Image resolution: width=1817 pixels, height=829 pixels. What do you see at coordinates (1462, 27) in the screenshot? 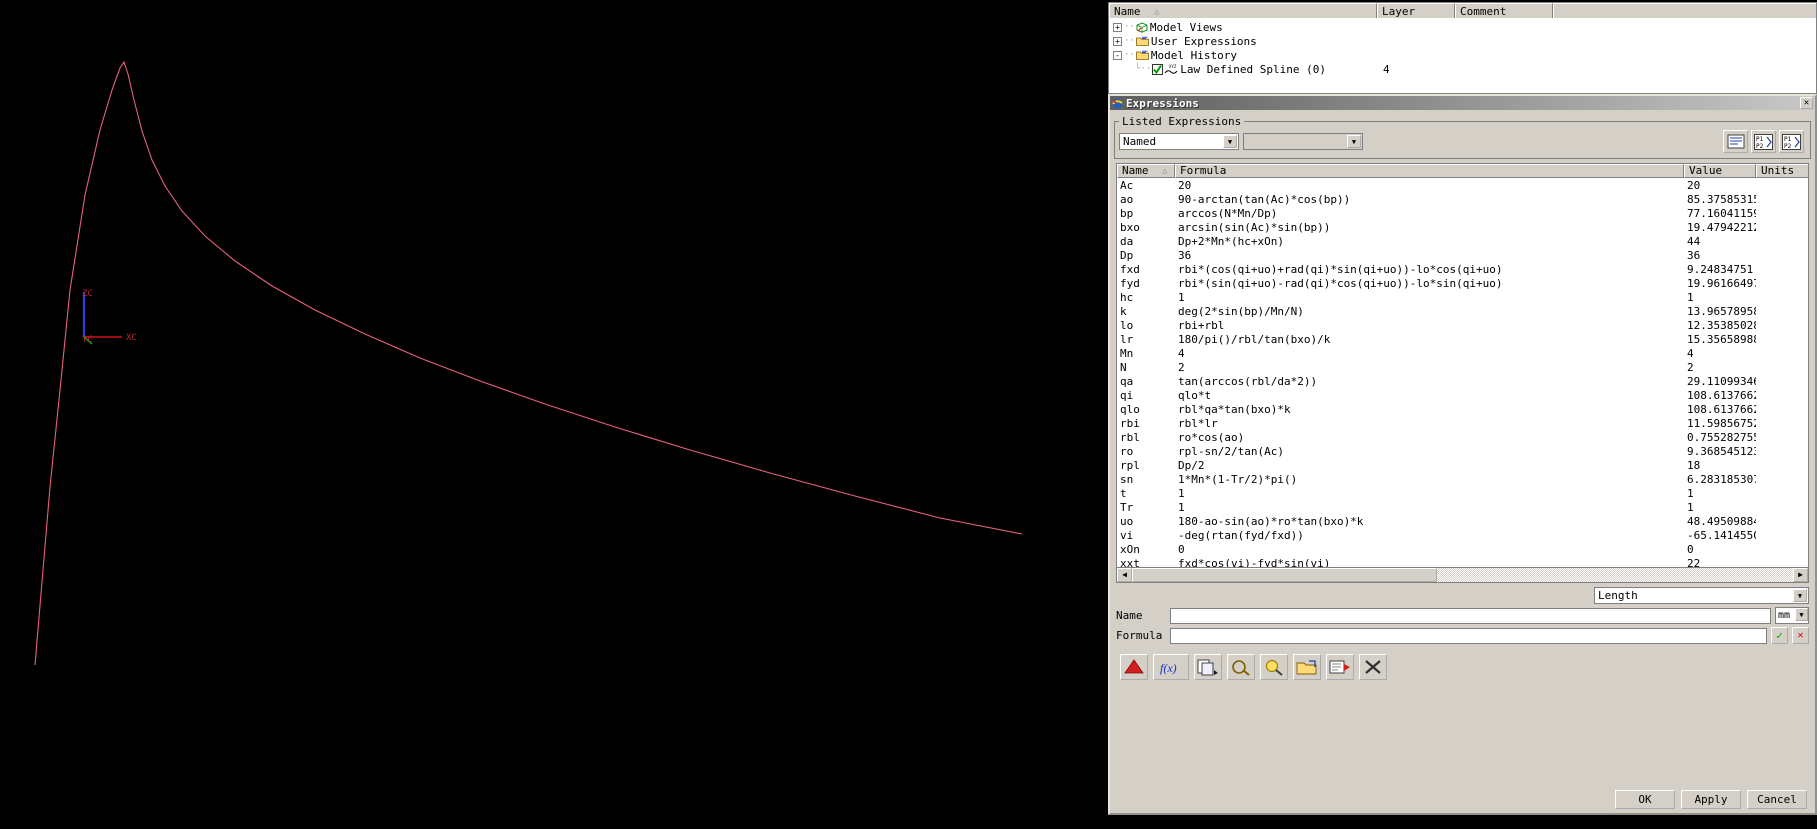
I see `tree-item-model-views: + ·· Model Views` at bounding box center [1462, 27].